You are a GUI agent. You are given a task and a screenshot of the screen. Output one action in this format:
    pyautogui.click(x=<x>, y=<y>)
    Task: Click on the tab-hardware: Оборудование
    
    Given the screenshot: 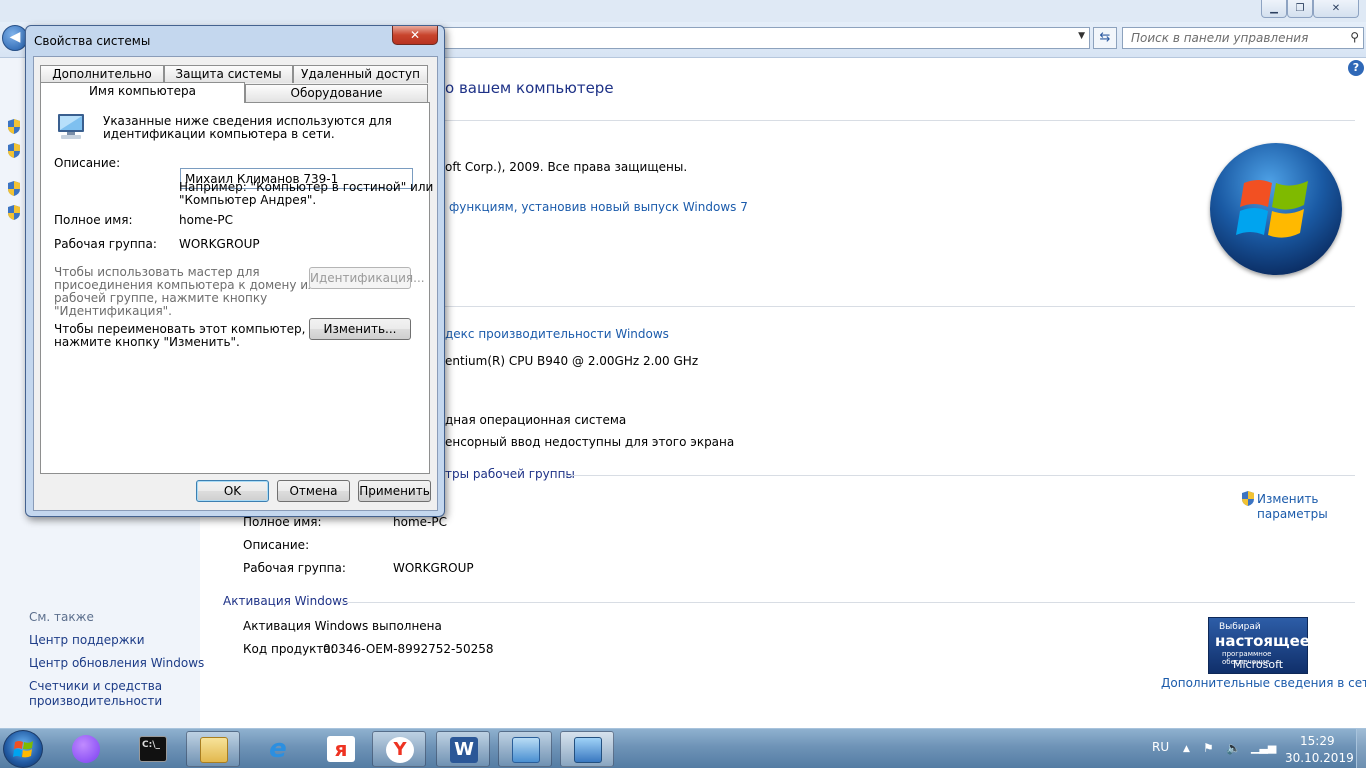 What is the action you would take?
    pyautogui.click(x=336, y=93)
    